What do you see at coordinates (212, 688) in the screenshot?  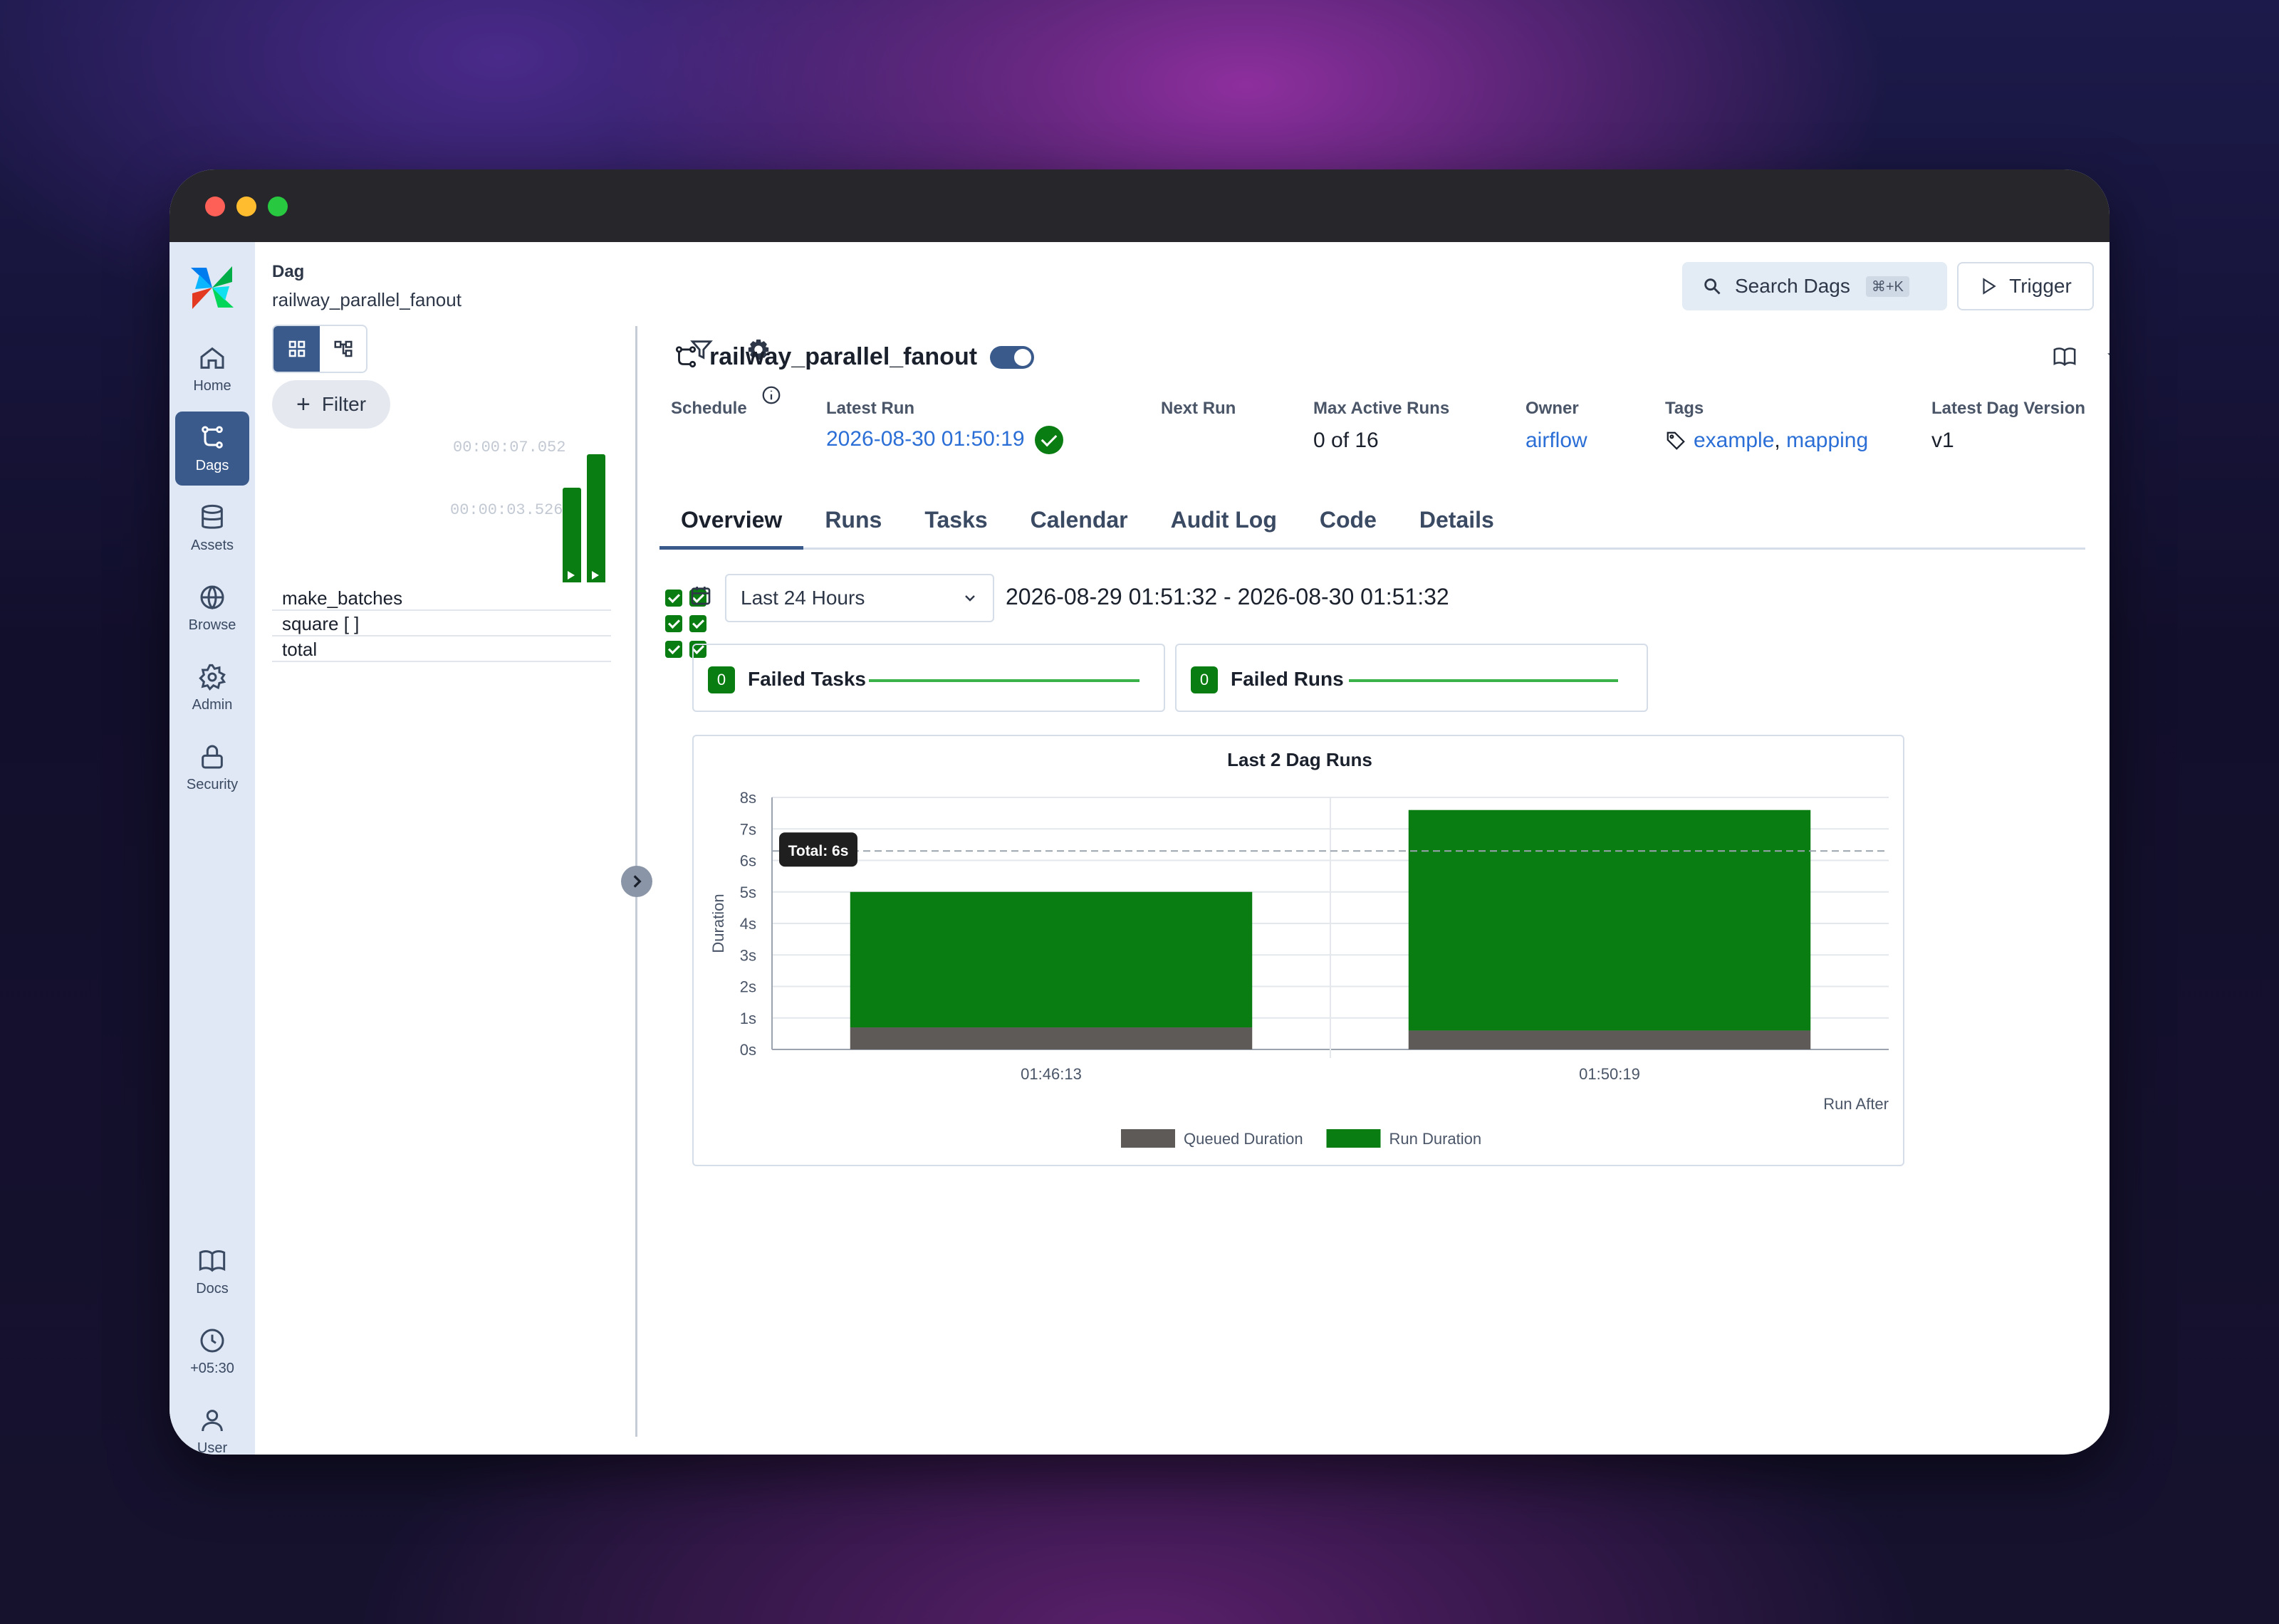 I see `nav-admin: Admin` at bounding box center [212, 688].